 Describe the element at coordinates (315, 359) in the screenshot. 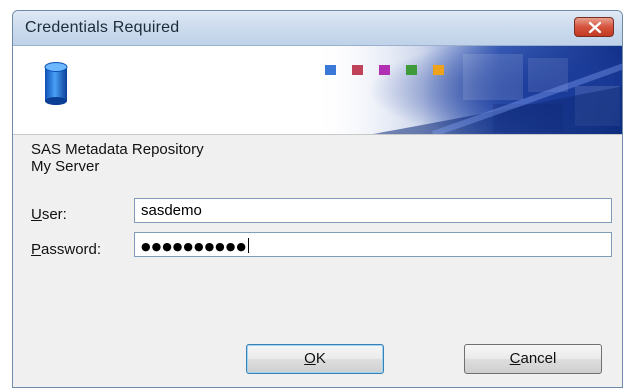

I see `ok-button: OK` at that location.